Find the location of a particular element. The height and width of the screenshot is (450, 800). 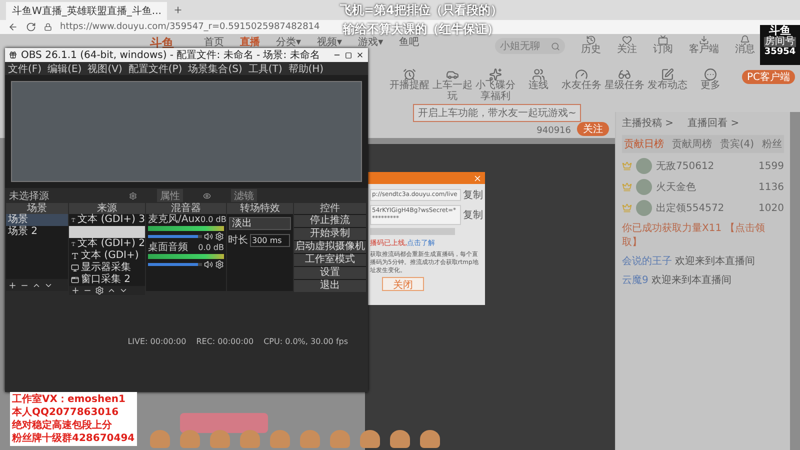

score: 1136 is located at coordinates (771, 187).